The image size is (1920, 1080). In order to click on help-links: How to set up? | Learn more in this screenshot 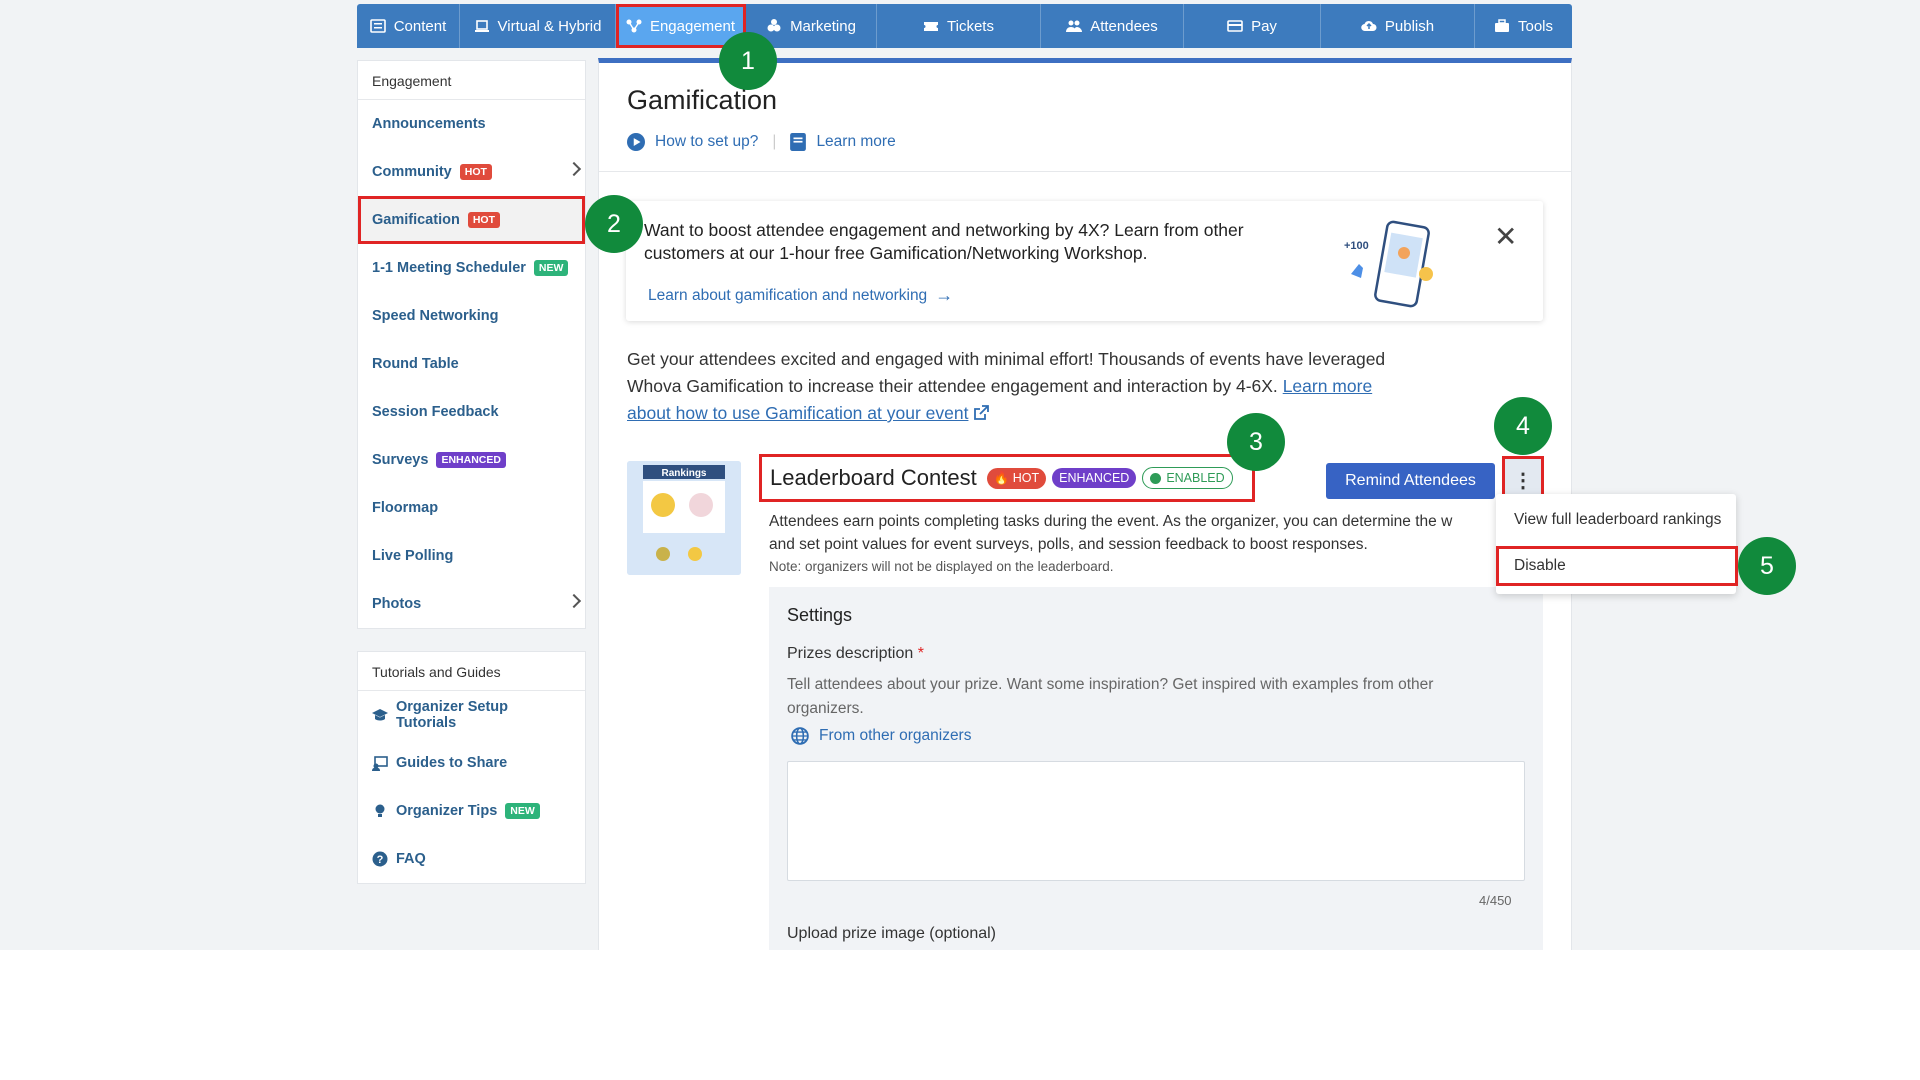, I will do `click(761, 142)`.